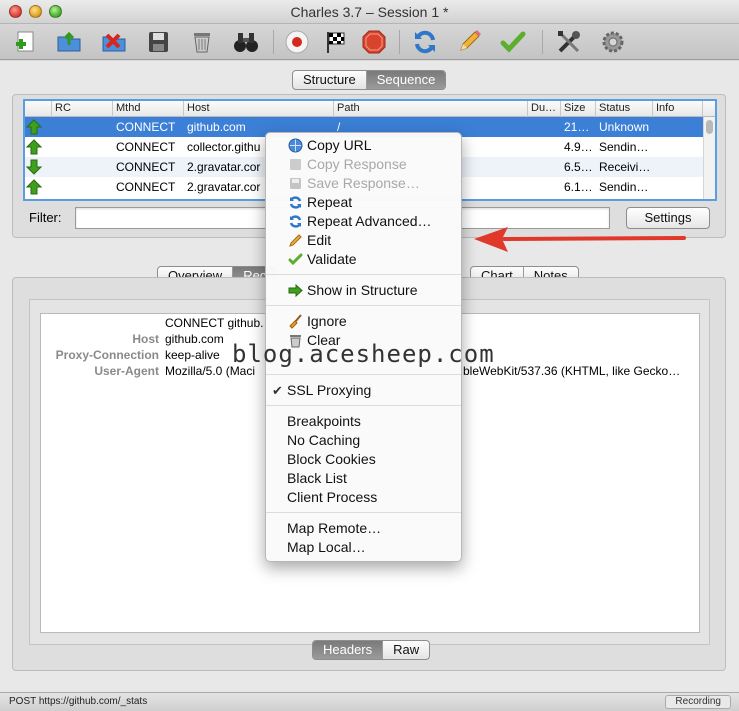  I want to click on header-key: Proxy-Connection, so click(107, 355).